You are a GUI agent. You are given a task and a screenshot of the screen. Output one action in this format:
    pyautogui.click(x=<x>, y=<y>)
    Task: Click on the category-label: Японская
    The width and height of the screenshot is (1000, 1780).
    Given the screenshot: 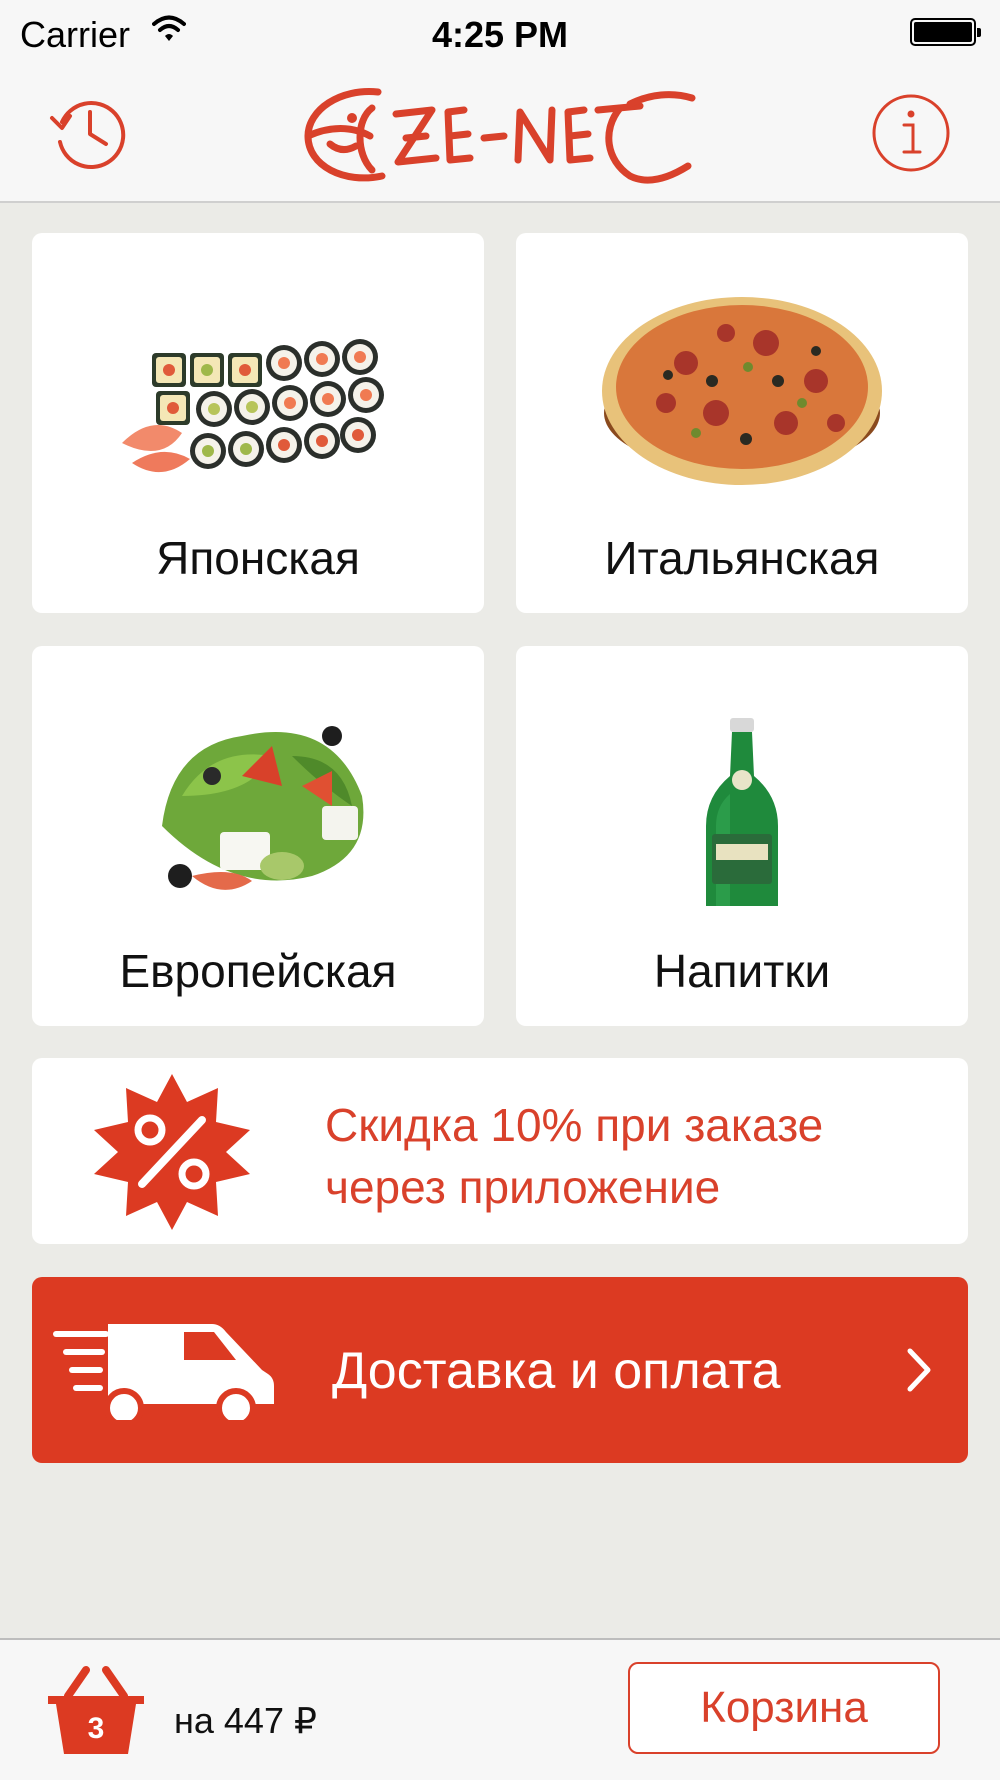 What is the action you would take?
    pyautogui.click(x=258, y=558)
    